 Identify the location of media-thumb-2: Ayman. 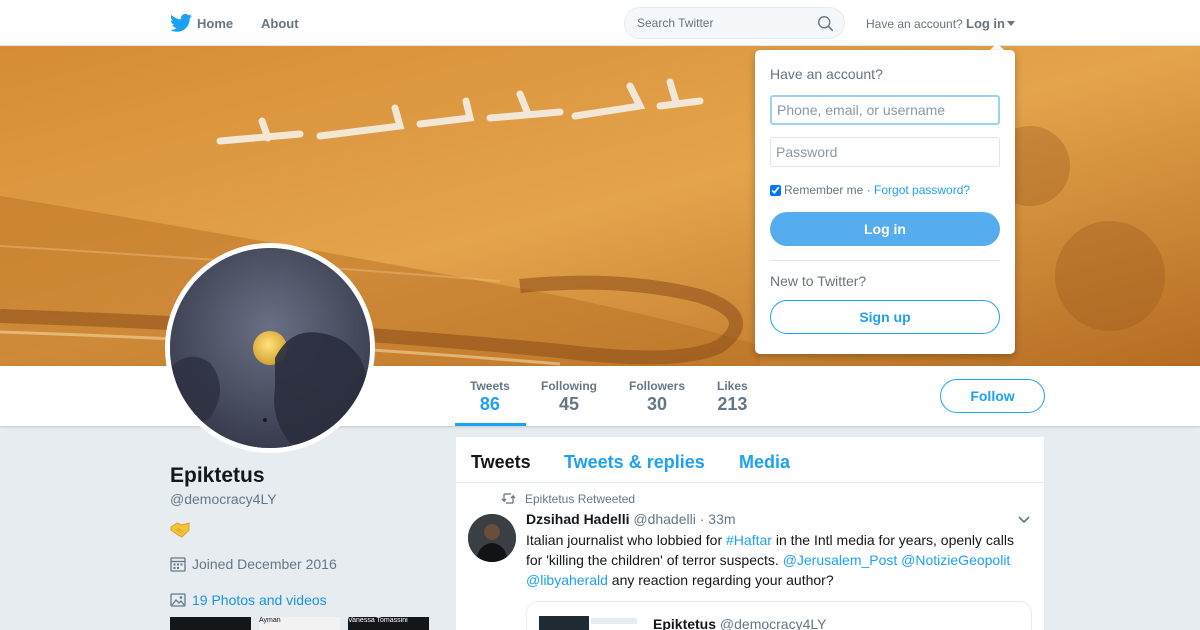
(299, 623).